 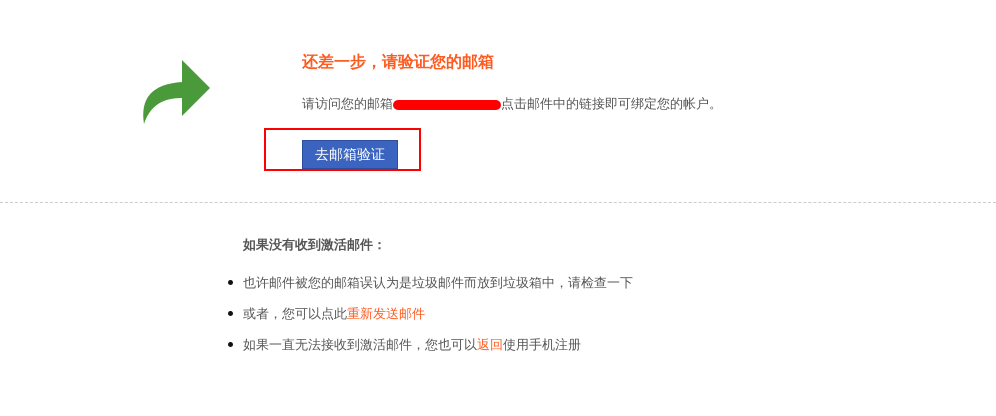 I want to click on instruction-text: 点击邮件中的链接即可绑定您的帐户。, so click(x=611, y=105).